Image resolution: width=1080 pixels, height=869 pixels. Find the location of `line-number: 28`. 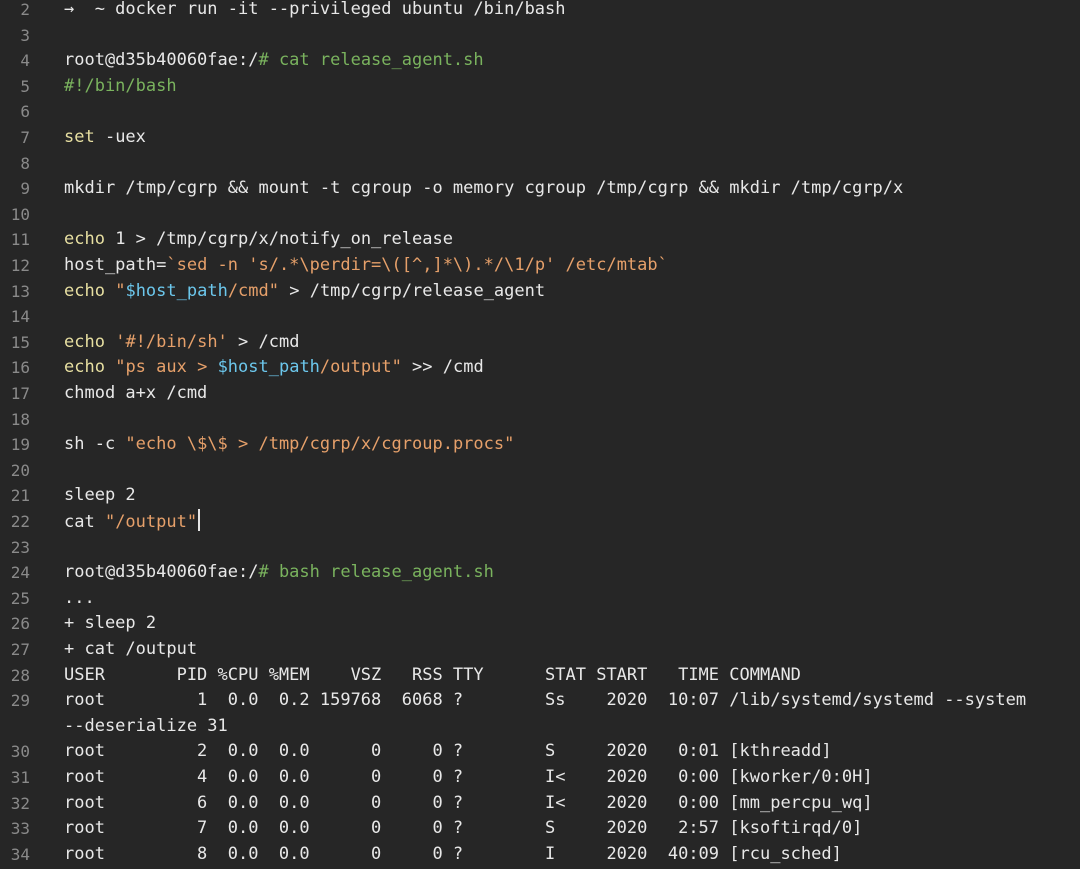

line-number: 28 is located at coordinates (20, 675).